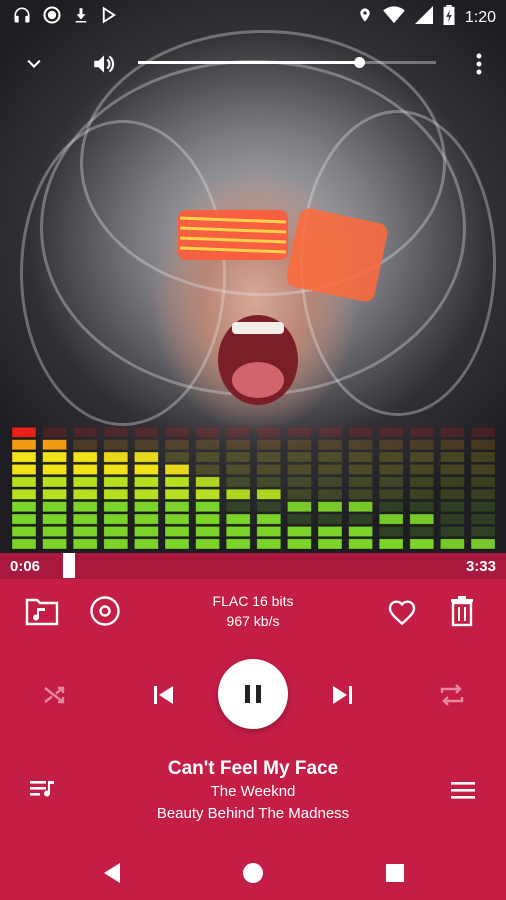 Image resolution: width=506 pixels, height=900 pixels. What do you see at coordinates (42, 611) in the screenshot?
I see `music-folder-icon` at bounding box center [42, 611].